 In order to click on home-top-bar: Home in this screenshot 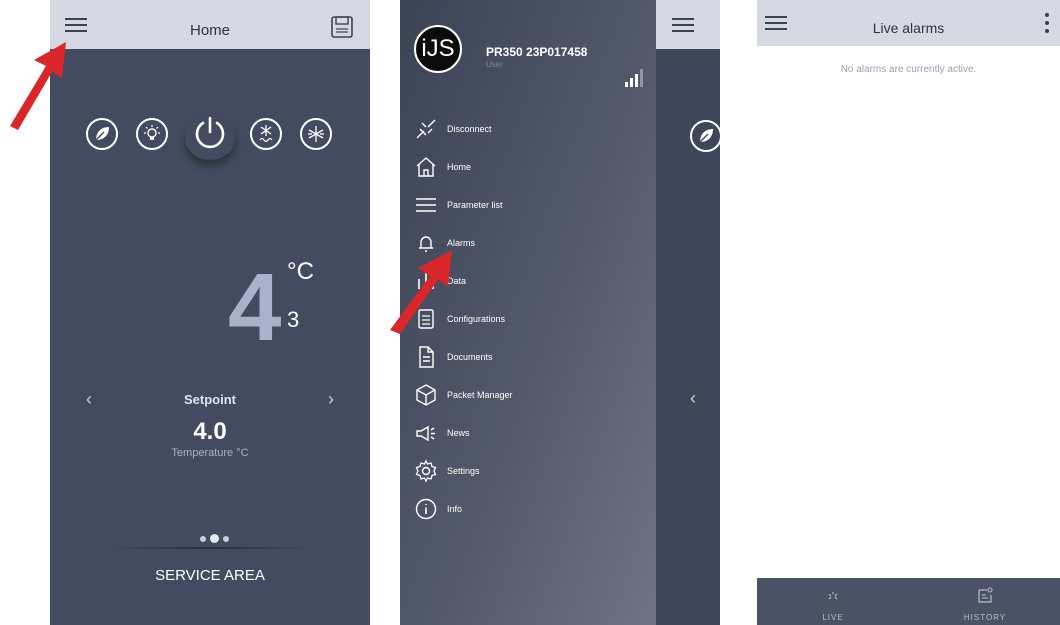, I will do `click(210, 24)`.